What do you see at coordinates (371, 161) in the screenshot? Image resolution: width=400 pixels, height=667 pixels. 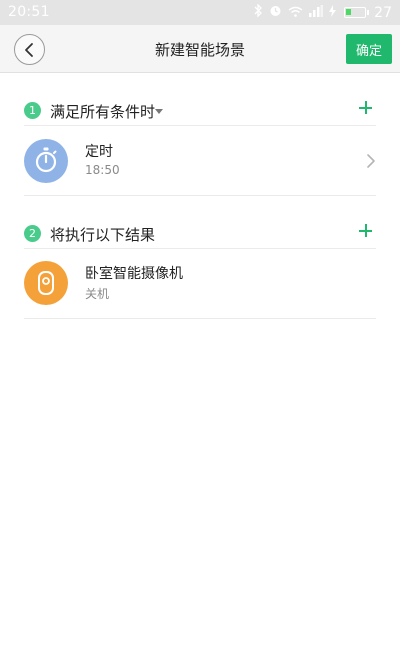 I see `chevron-right-icon` at bounding box center [371, 161].